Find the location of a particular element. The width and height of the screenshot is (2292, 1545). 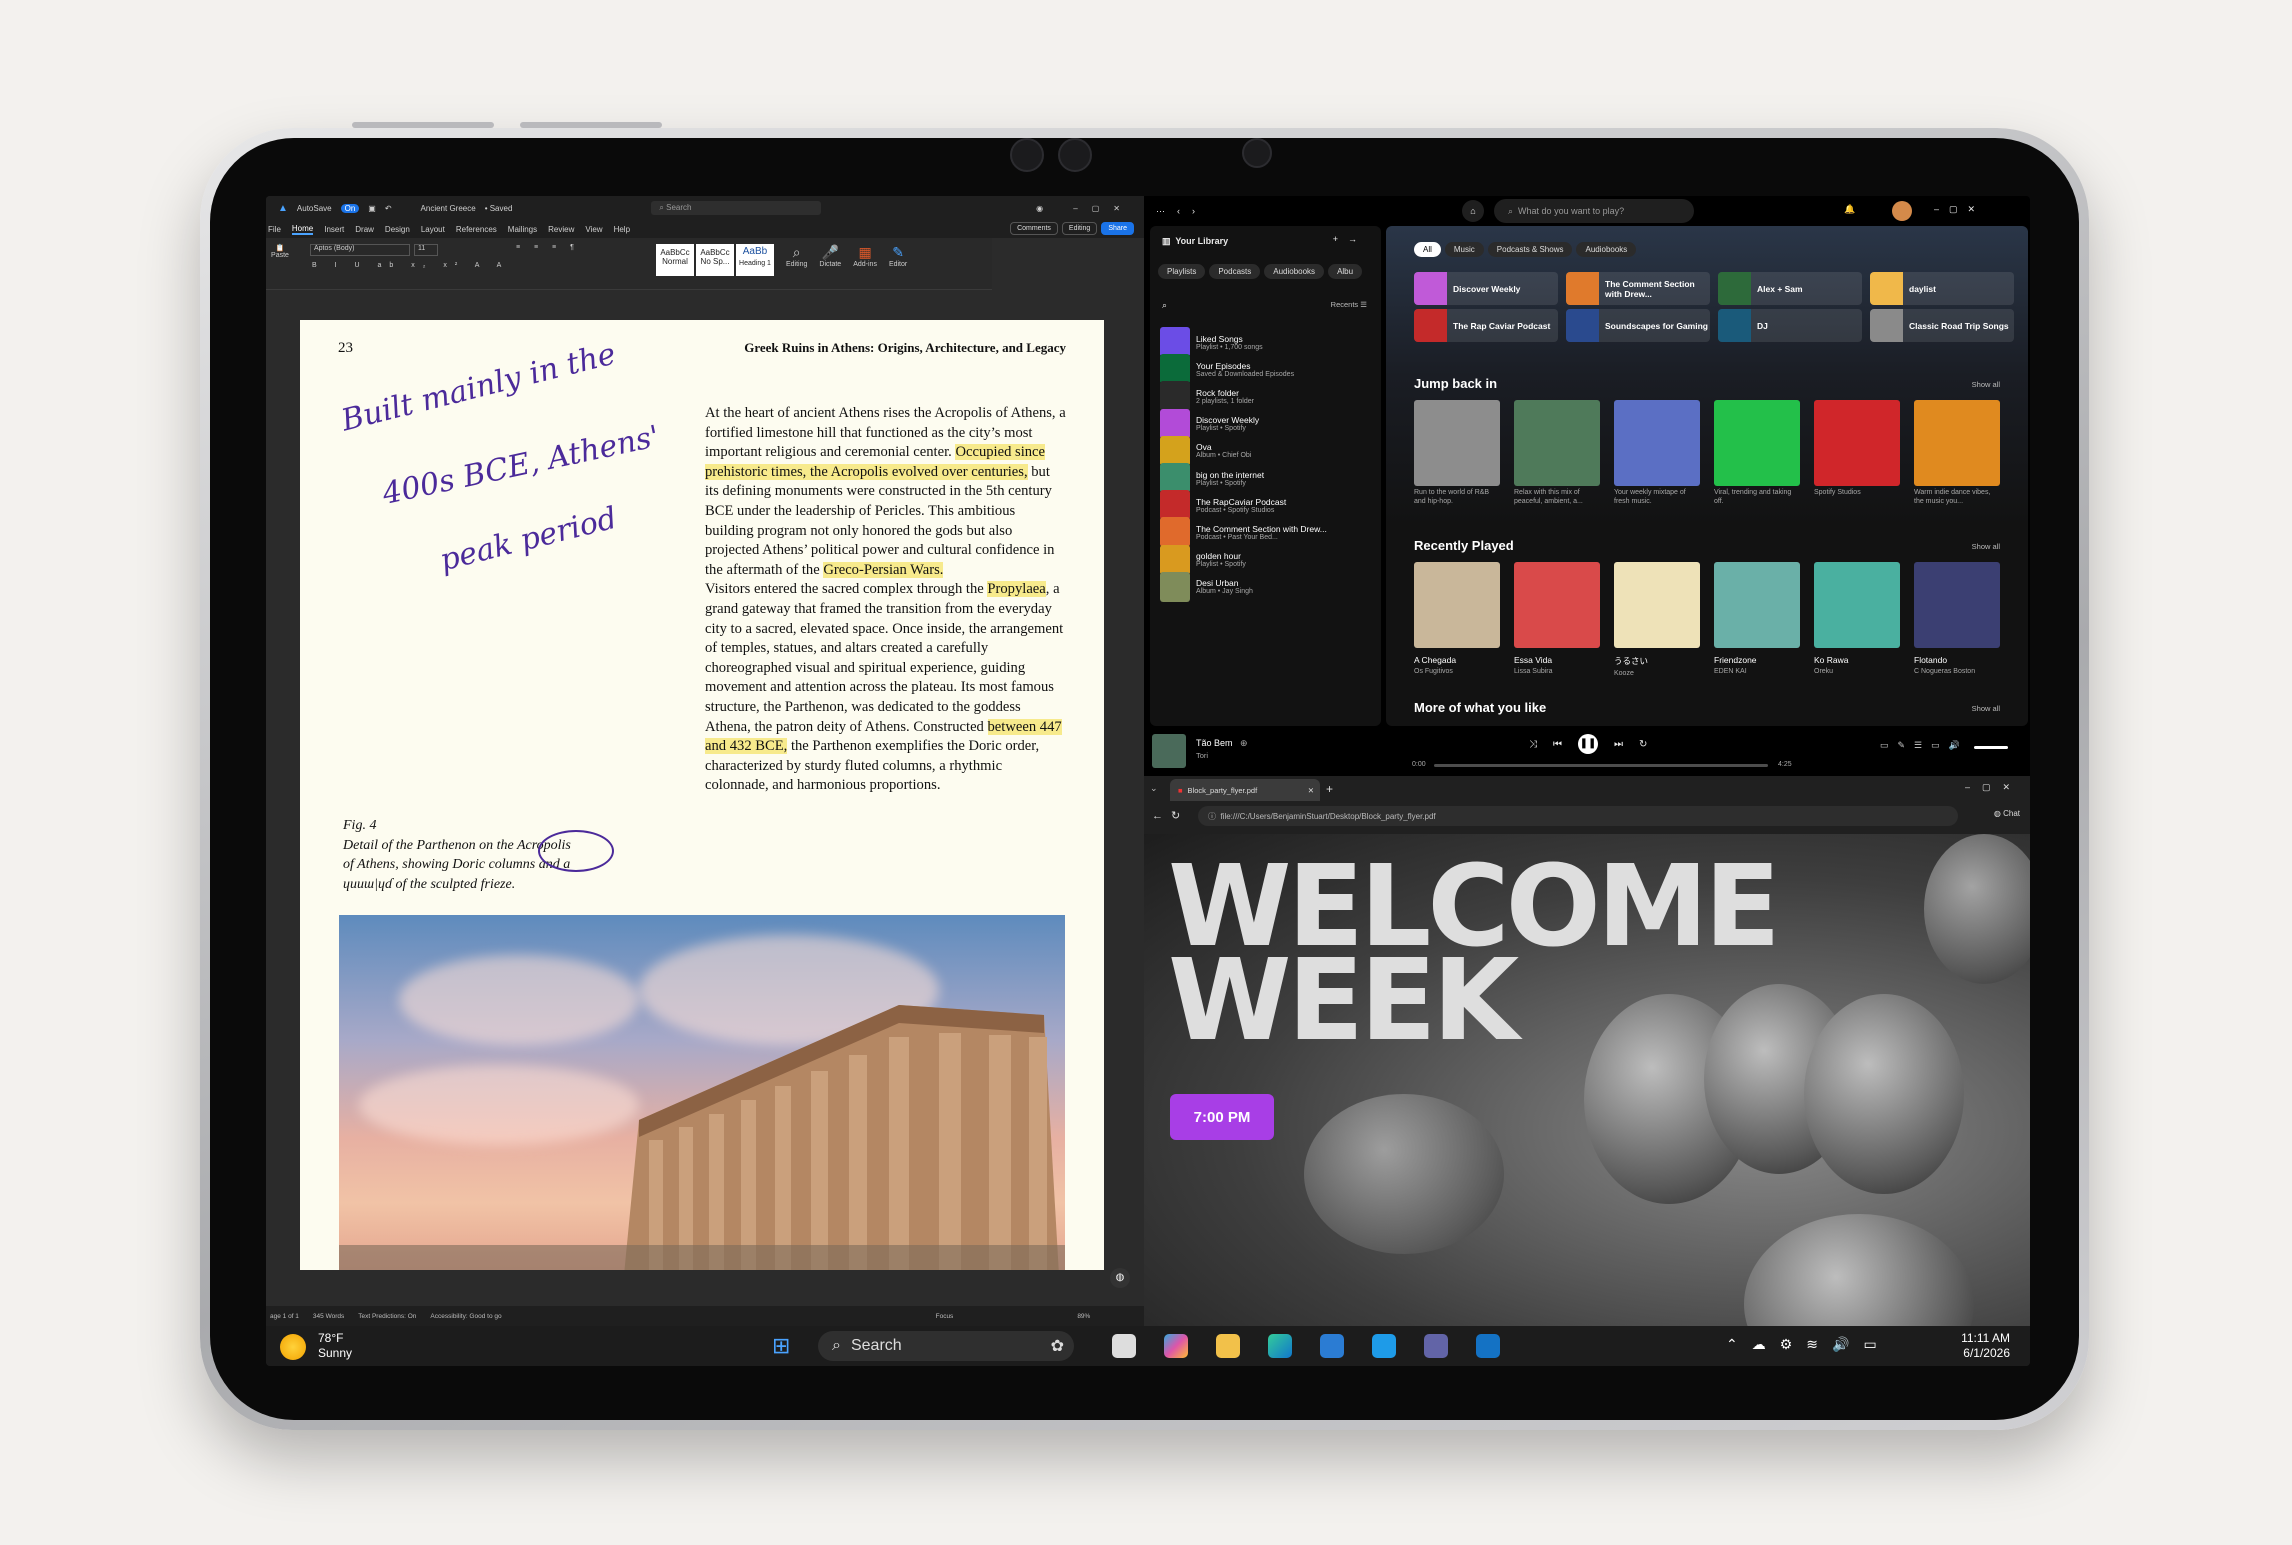

next-icon: ⏭ is located at coordinates (1618, 744).